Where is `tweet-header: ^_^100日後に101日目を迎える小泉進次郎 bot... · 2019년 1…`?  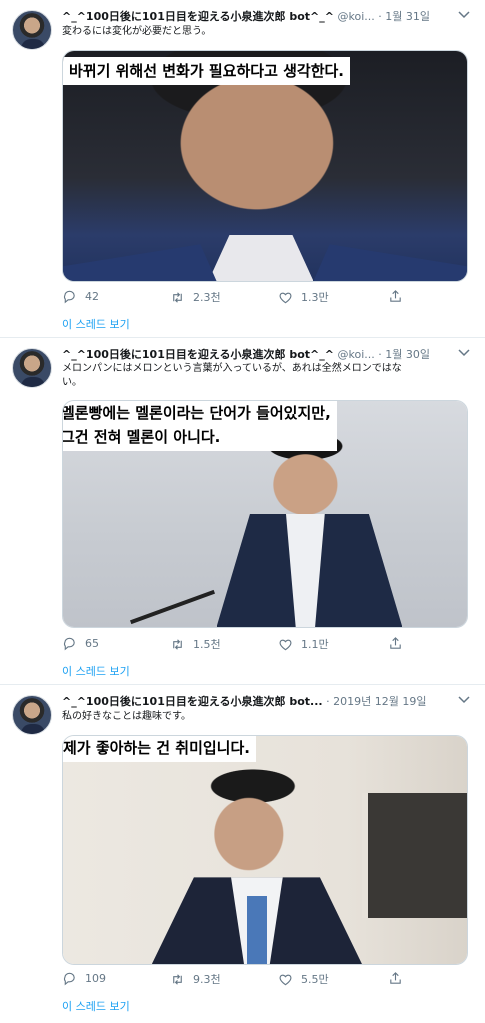 tweet-header: ^_^100日後に101日目を迎える小泉進次郎 bot... · 2019년 1… is located at coordinates (268, 701).